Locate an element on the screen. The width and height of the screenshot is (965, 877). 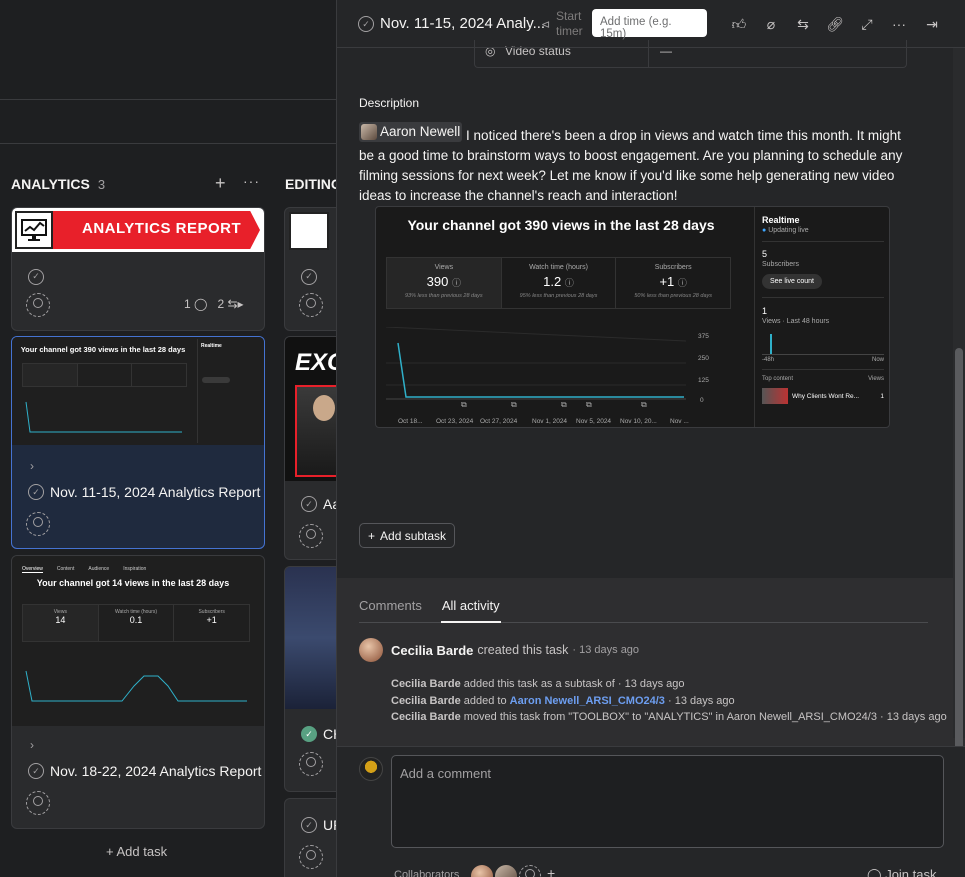
comment-icon: ◯ is located at coordinates (201, 304).